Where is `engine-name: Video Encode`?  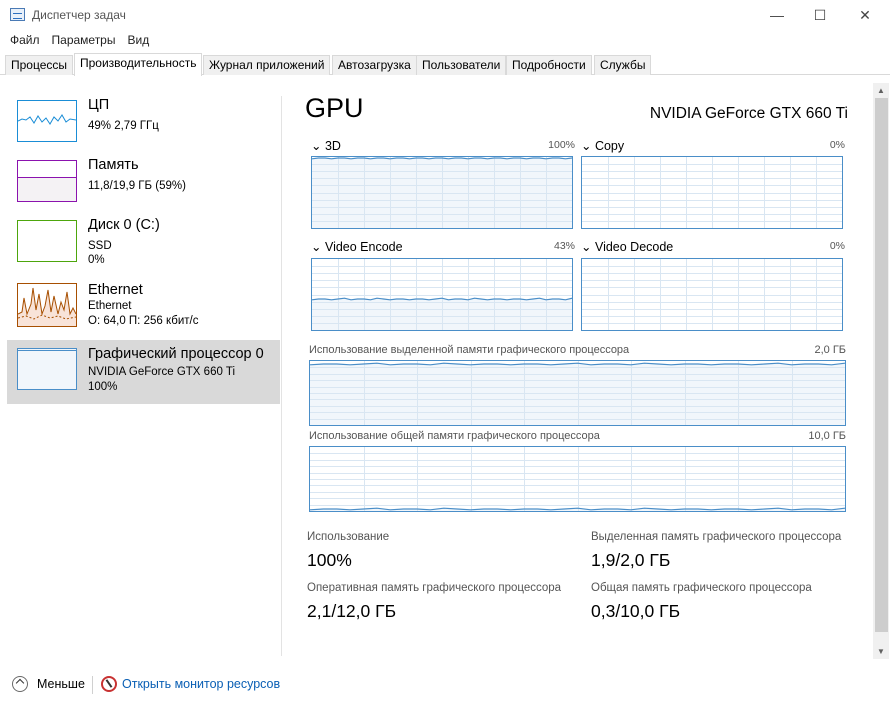
engine-name: Video Encode is located at coordinates (363, 247).